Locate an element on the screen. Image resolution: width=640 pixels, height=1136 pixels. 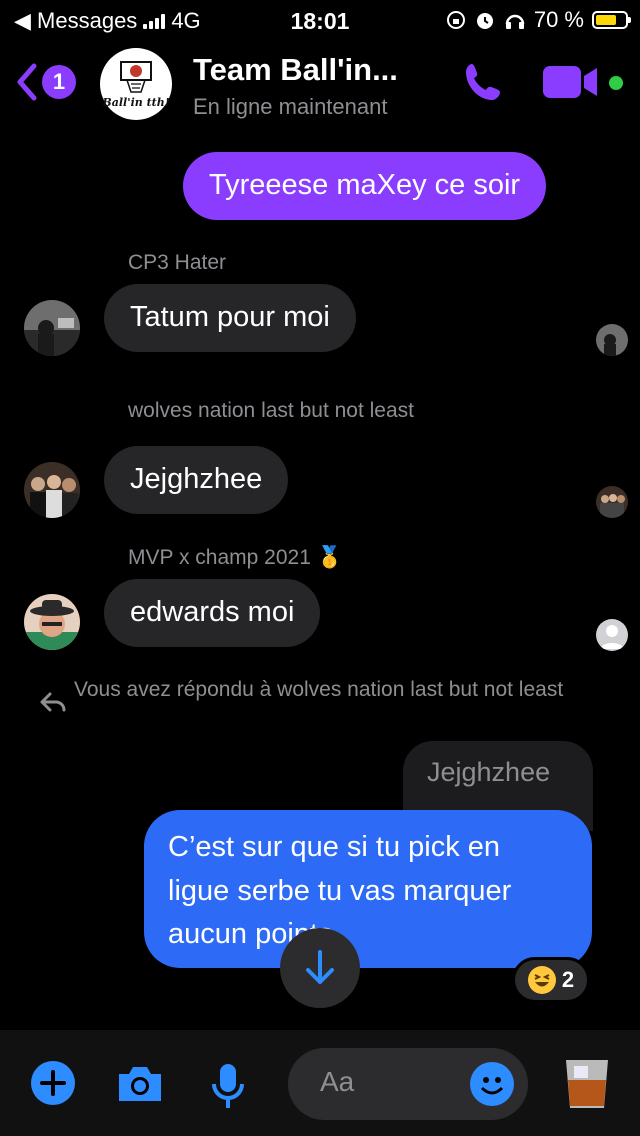
incoming-message: Tatum pour moi is located at coordinates (230, 318).